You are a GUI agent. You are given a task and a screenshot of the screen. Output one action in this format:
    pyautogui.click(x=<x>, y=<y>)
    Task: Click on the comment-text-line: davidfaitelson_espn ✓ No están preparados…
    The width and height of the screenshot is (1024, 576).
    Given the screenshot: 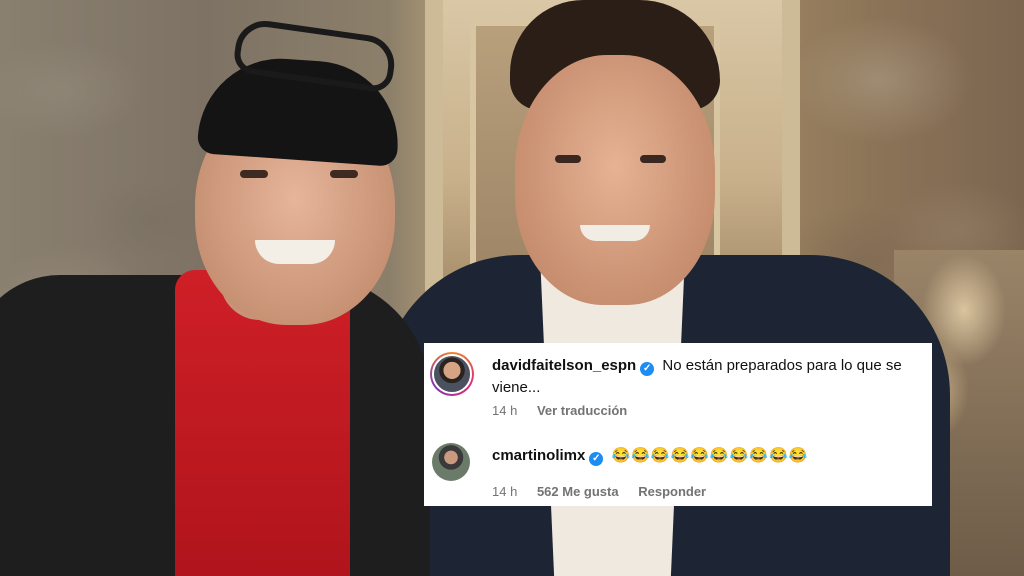 What is the action you would take?
    pyautogui.click(x=705, y=377)
    